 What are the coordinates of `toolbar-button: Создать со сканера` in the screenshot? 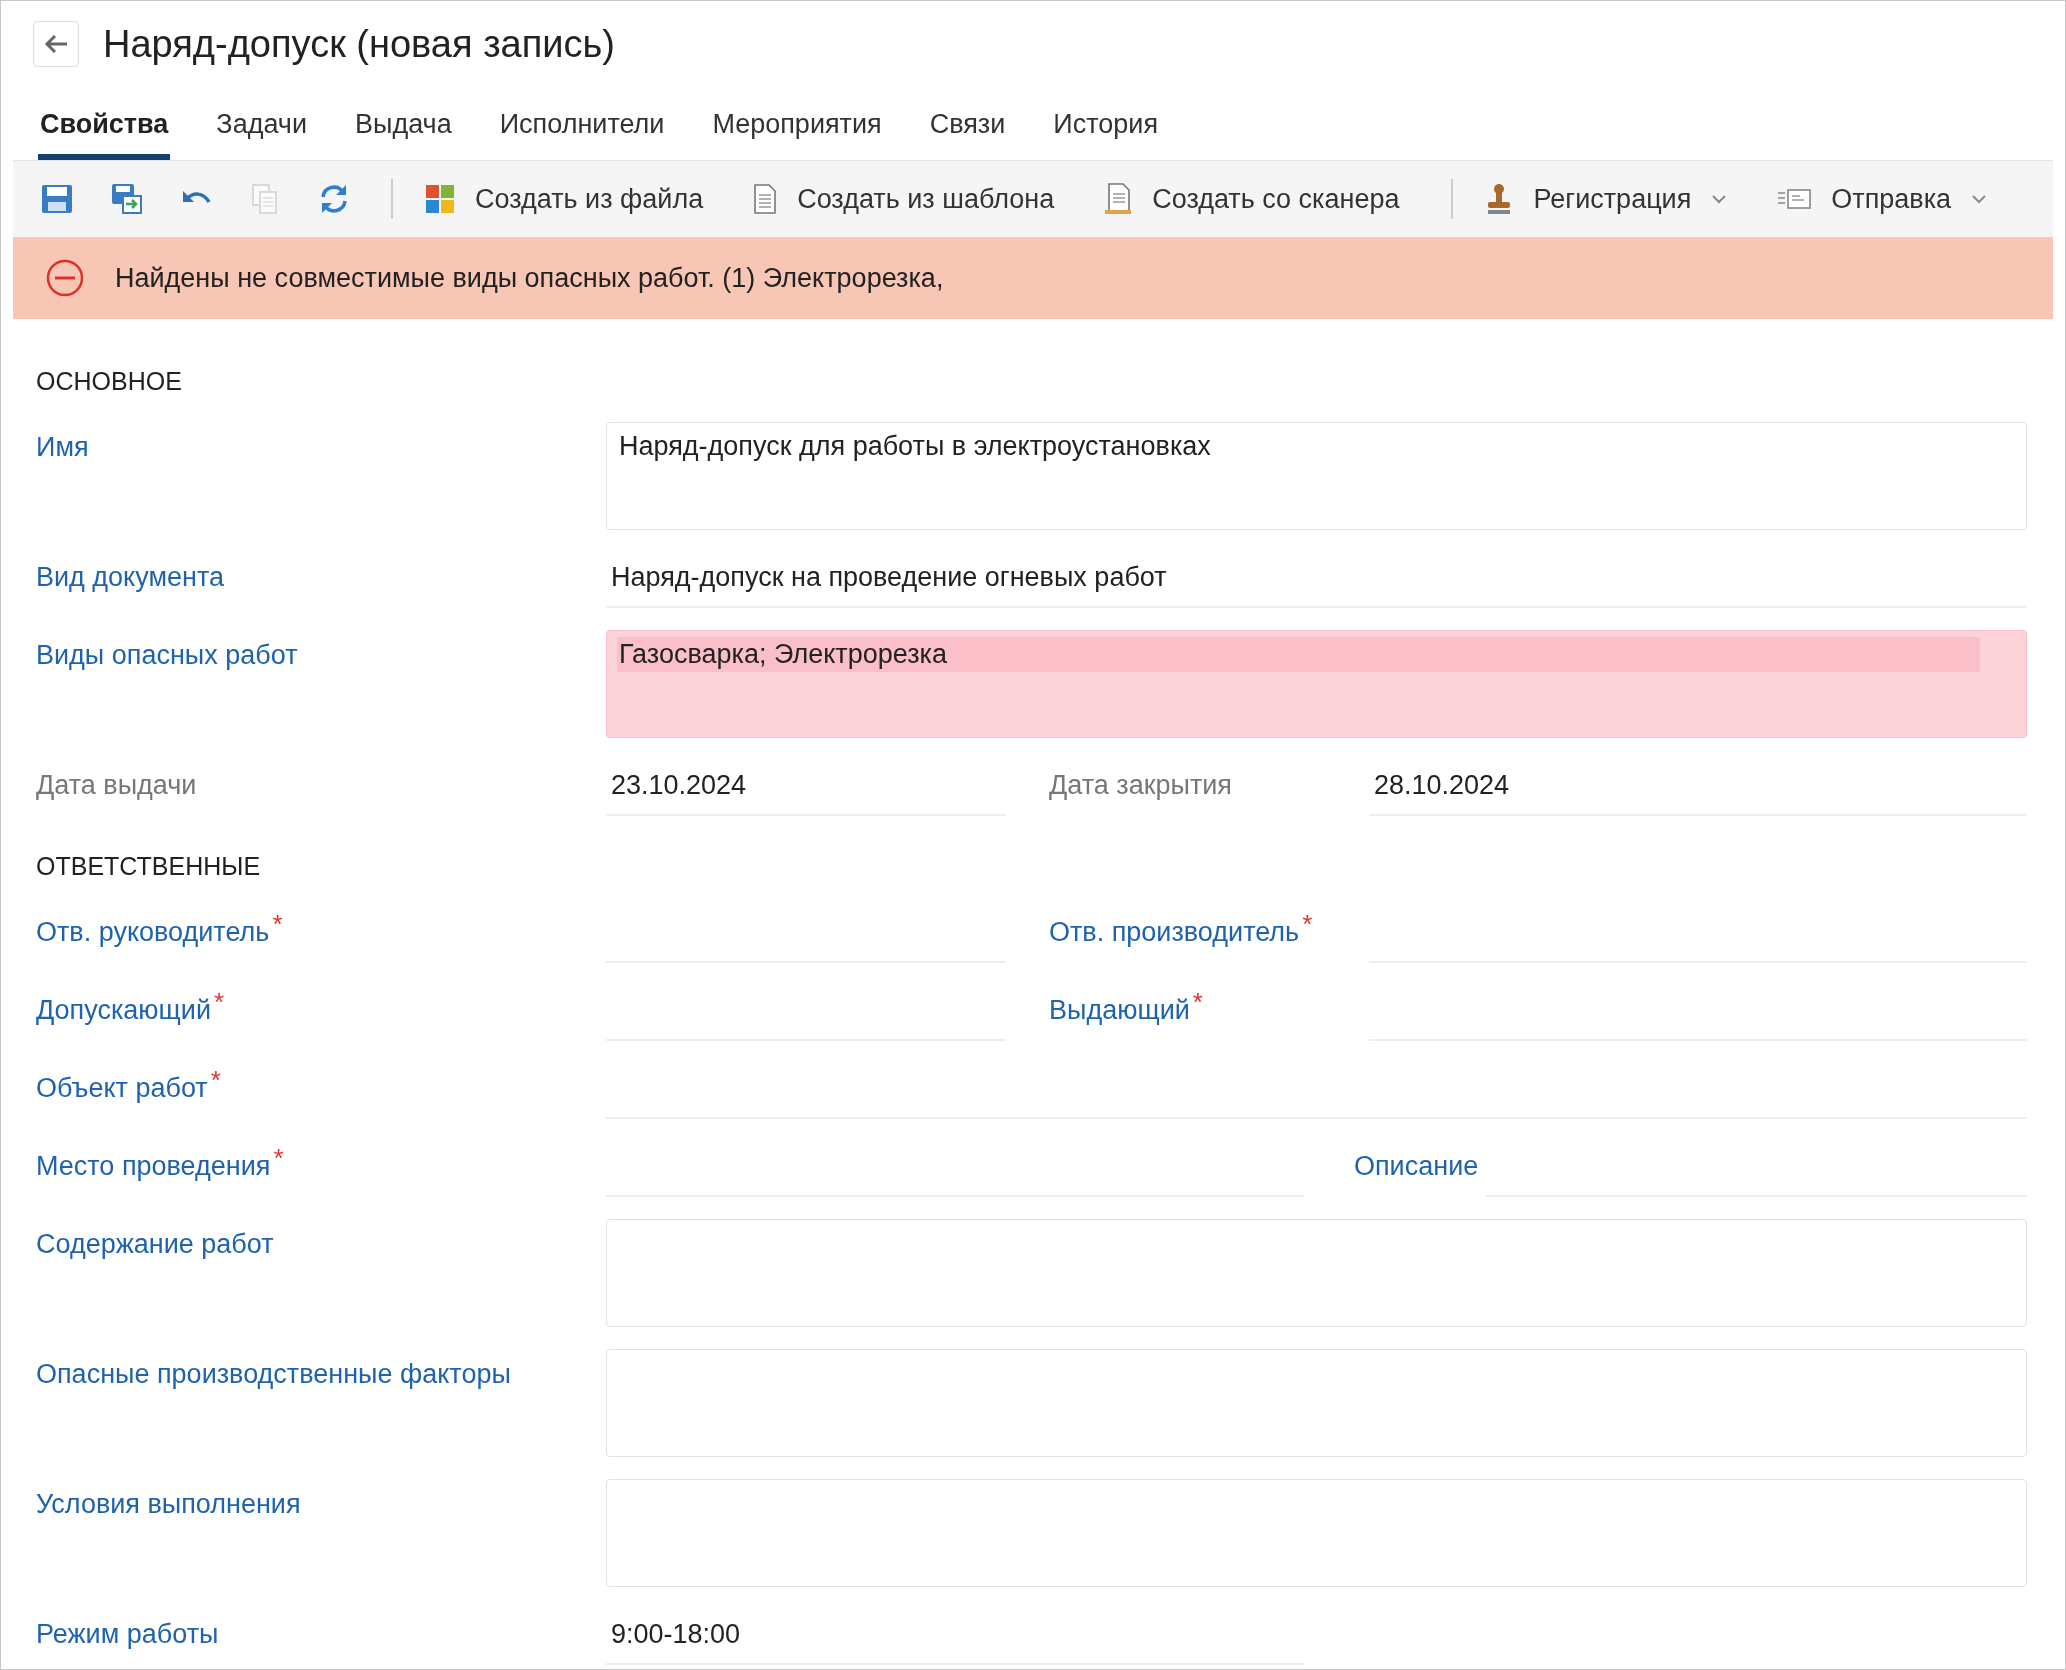 It's located at (1262, 199).